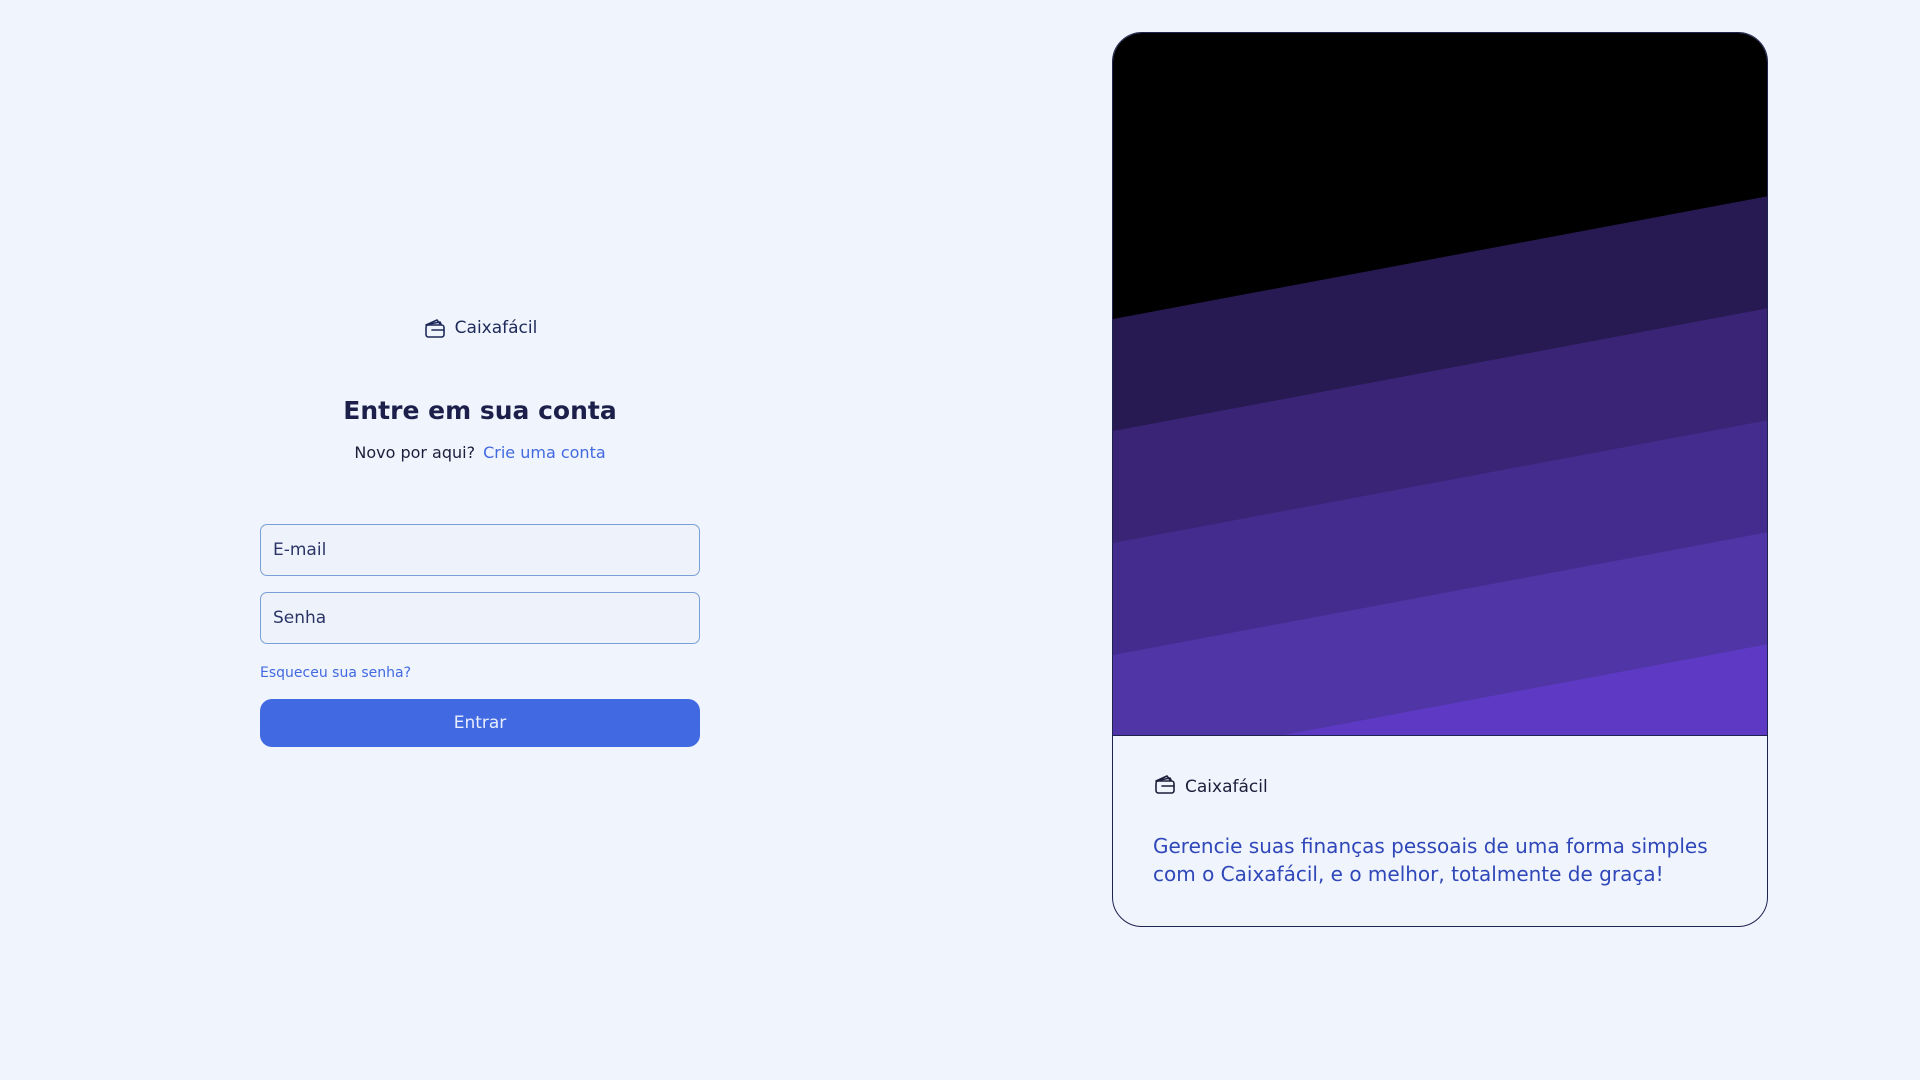 The width and height of the screenshot is (1920, 1080). I want to click on promo-brand: Caixafácil, so click(1448, 786).